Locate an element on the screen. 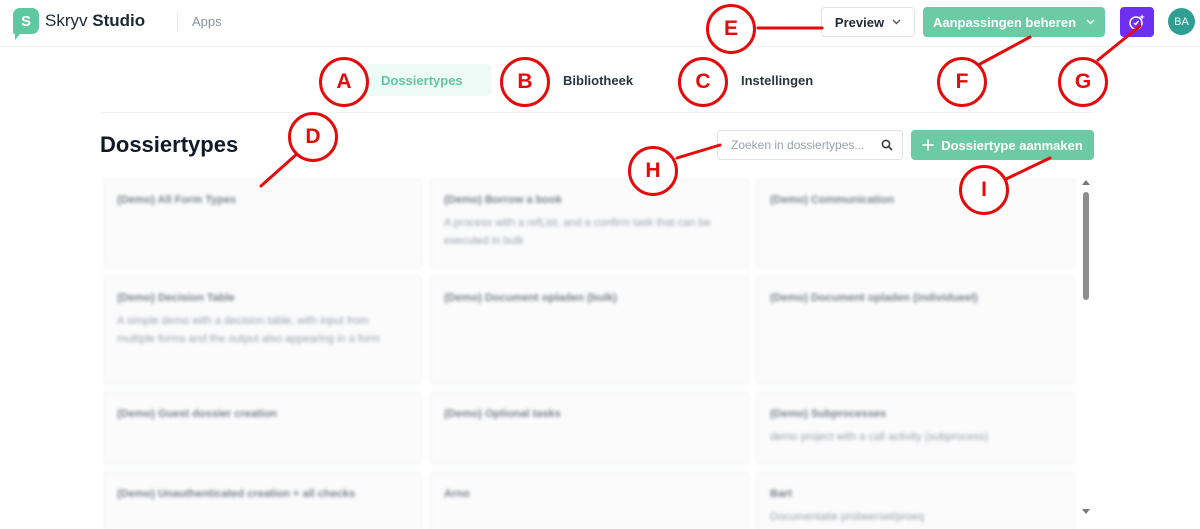 This screenshot has width=1200, height=529. search-field is located at coordinates (810, 145).